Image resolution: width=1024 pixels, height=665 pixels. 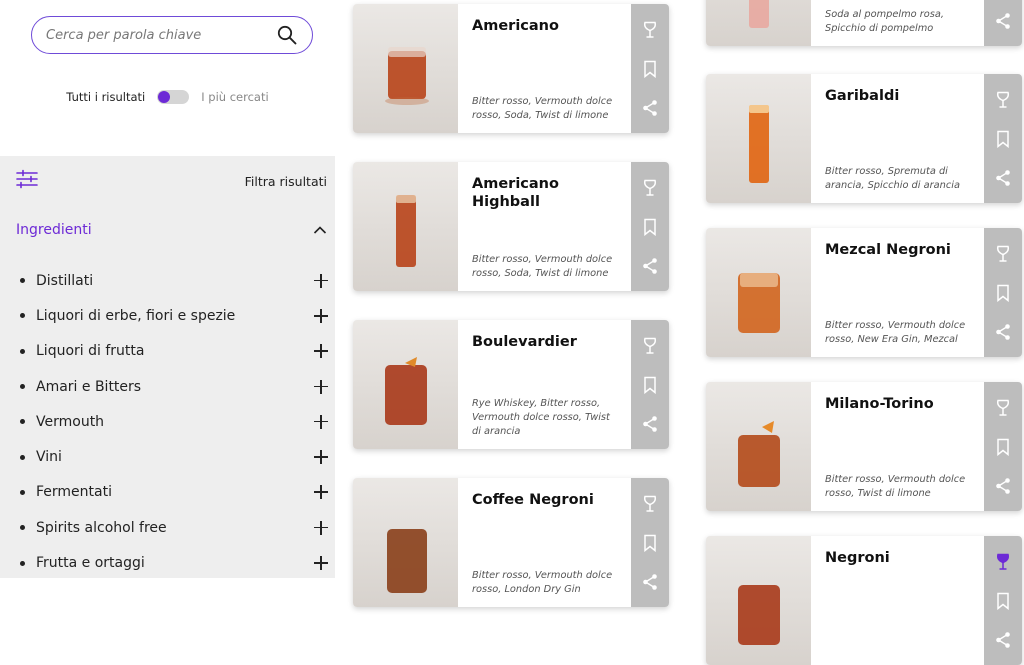 I want to click on cocktail-name: Boulevardier, so click(x=544, y=342).